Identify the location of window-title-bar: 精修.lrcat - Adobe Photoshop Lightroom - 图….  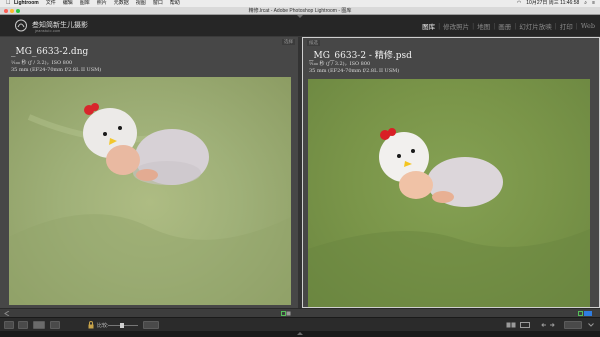
(300, 11).